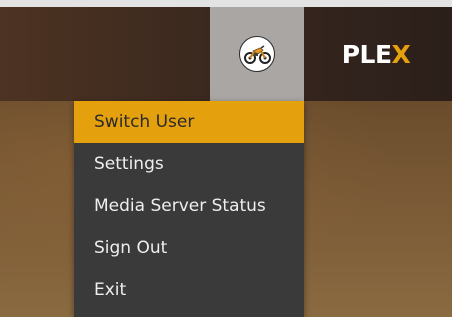 The height and width of the screenshot is (317, 452). What do you see at coordinates (189, 122) in the screenshot?
I see `menu-item-switch-user: Switch User` at bounding box center [189, 122].